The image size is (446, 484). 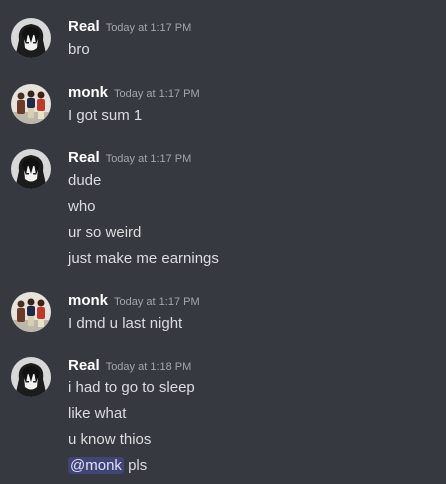 I want to click on message-text: u know thios, so click(x=110, y=439).